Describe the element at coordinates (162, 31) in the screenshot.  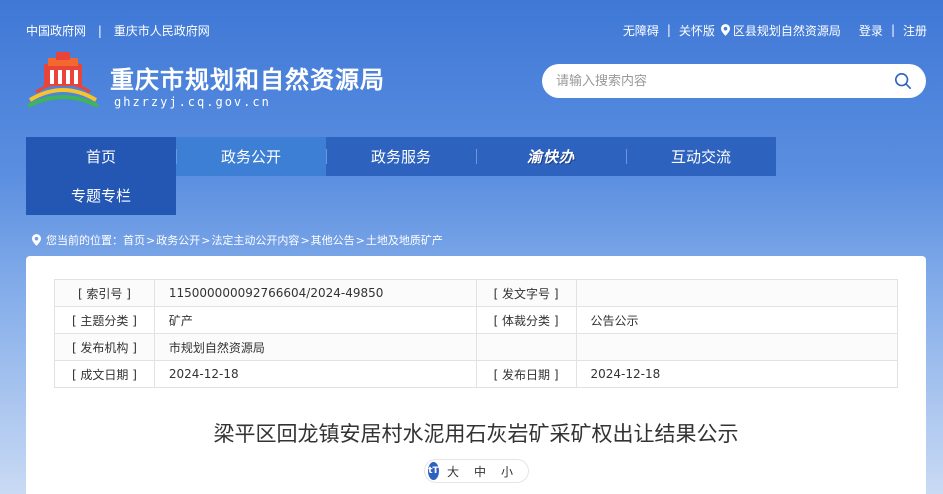
I see `link-cq-gov: 重庆市人民政府网` at that location.